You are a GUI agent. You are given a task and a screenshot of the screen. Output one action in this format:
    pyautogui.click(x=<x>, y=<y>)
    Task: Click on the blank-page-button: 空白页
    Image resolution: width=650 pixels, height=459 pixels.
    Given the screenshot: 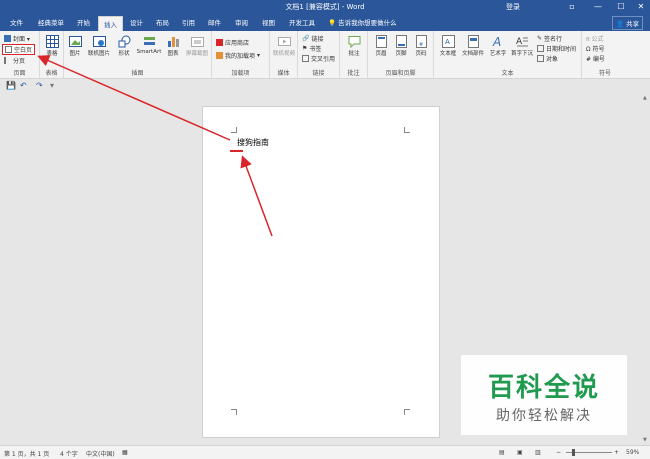 What is the action you would take?
    pyautogui.click(x=19, y=49)
    